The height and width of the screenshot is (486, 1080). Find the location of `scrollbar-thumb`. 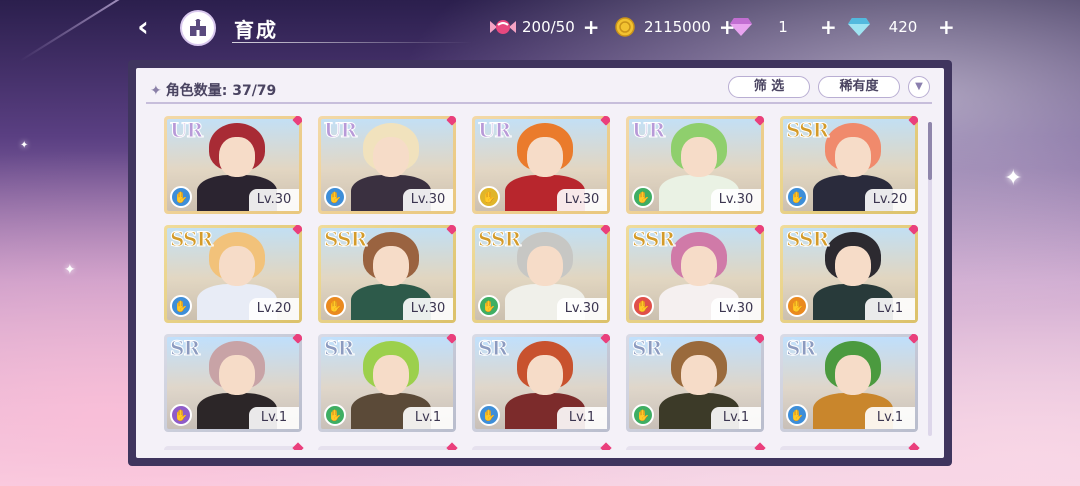

scrollbar-thumb is located at coordinates (930, 151).